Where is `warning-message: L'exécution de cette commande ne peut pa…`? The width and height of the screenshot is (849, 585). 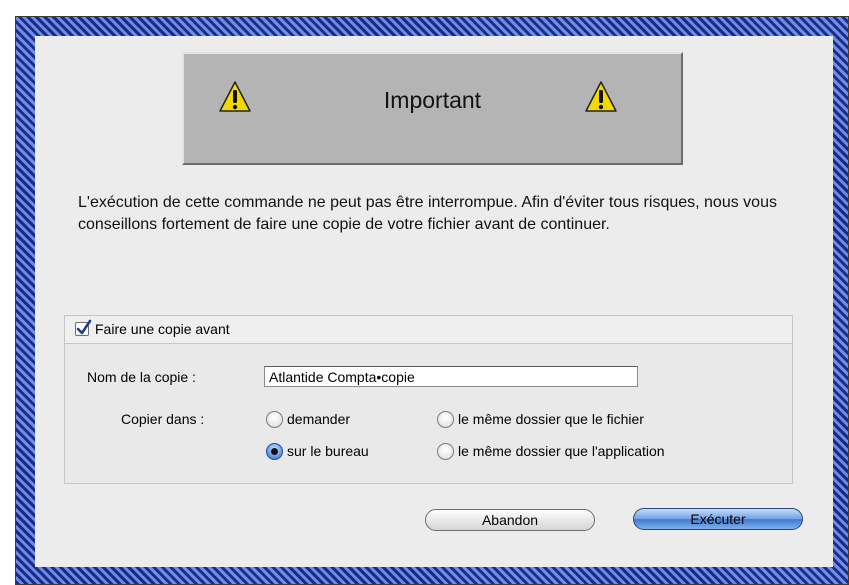 warning-message: L'exécution de cette commande ne peut pa… is located at coordinates (427, 213).